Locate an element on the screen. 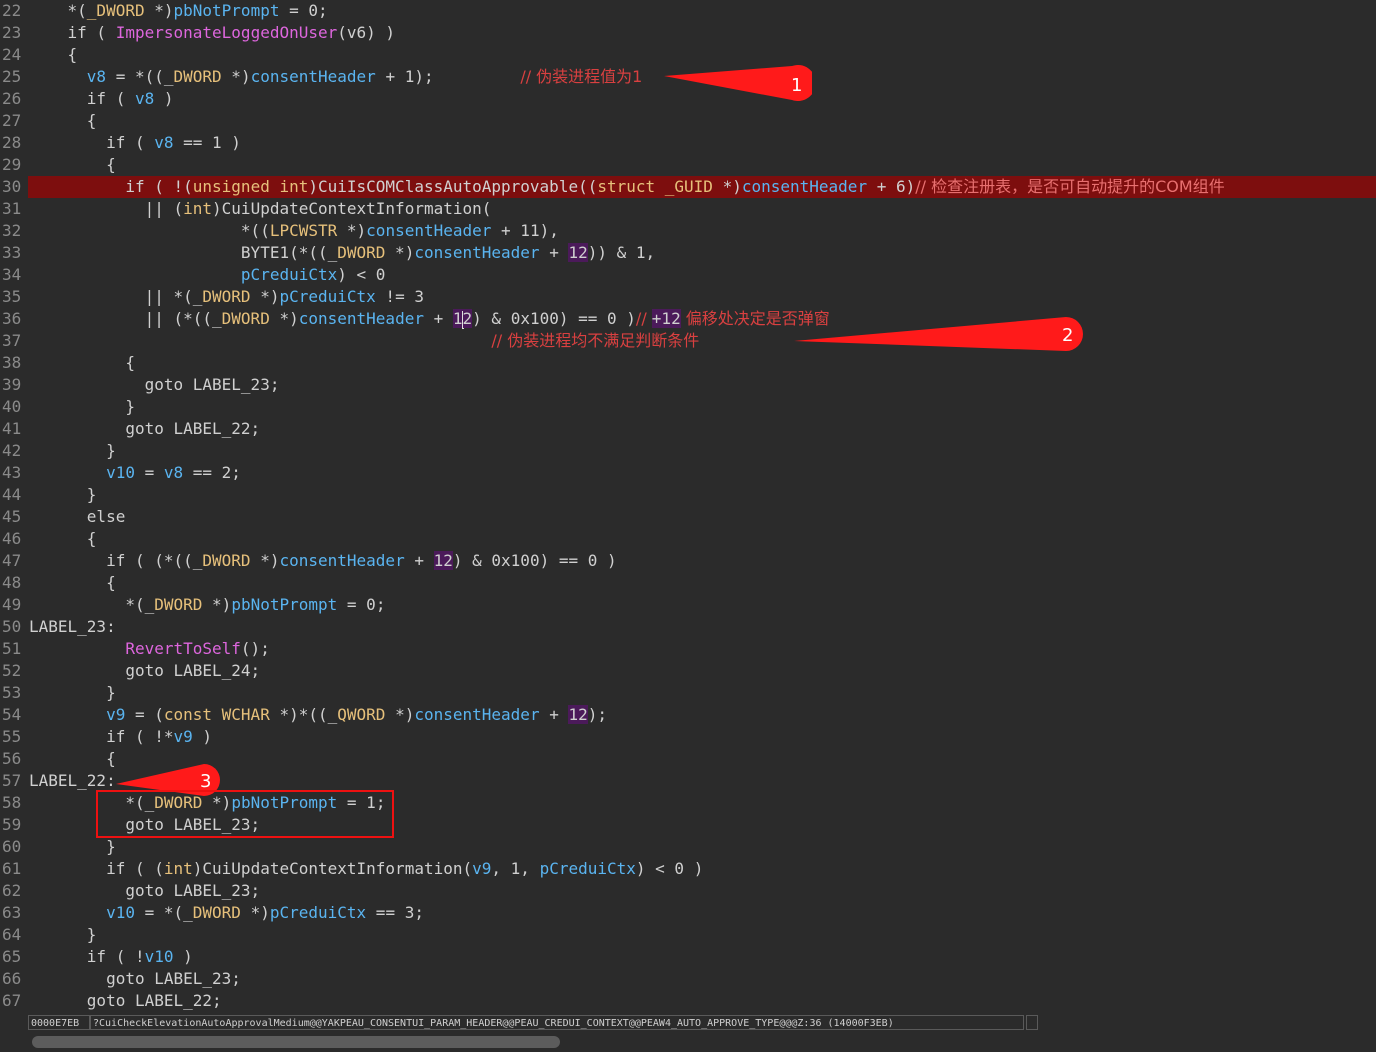  horizontal-scrollbar-thumb is located at coordinates (296, 1042).